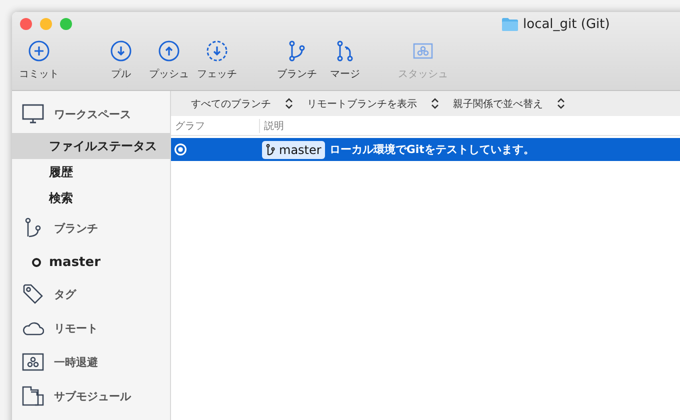  Describe the element at coordinates (91, 146) in the screenshot. I see `sidebar-item: ファイルステータス` at that location.